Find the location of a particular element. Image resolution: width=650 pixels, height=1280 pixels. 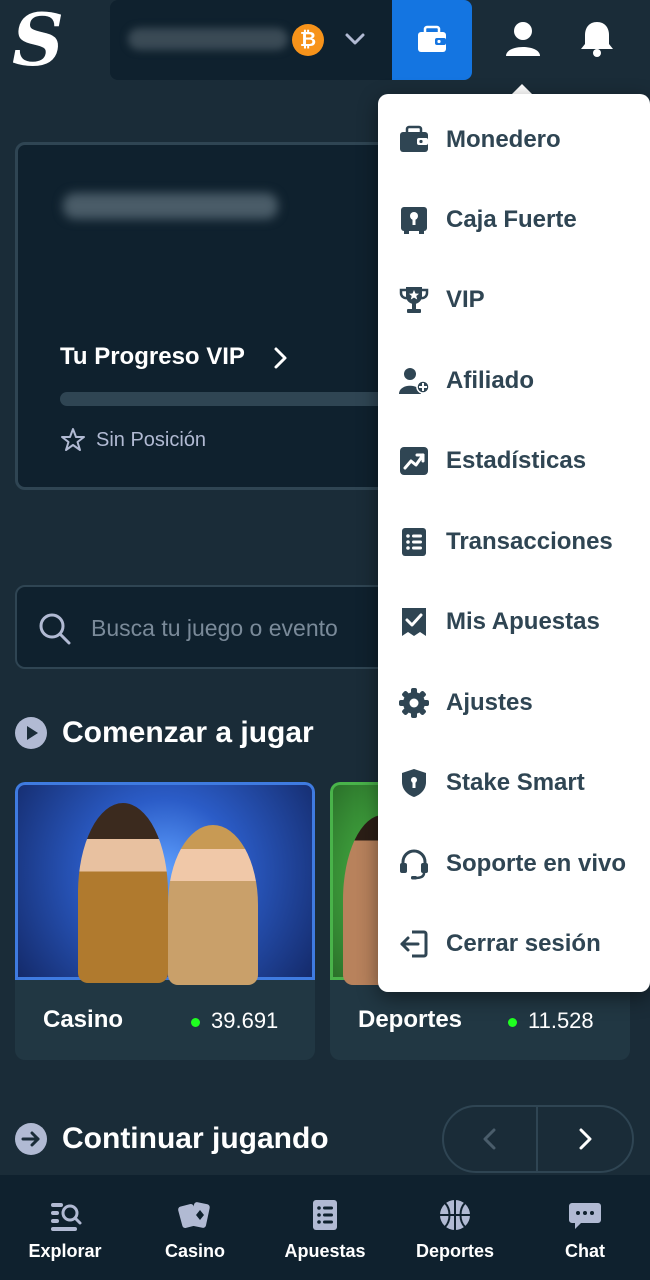

search-bar is located at coordinates (215, 627).